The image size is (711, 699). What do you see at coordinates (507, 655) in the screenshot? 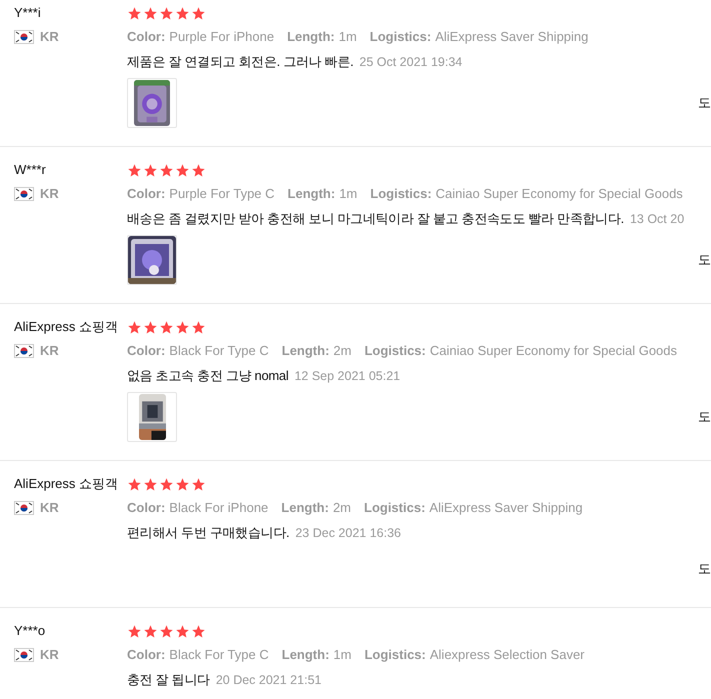
I see `attribute-value: Aliexpress Selection Saver` at bounding box center [507, 655].